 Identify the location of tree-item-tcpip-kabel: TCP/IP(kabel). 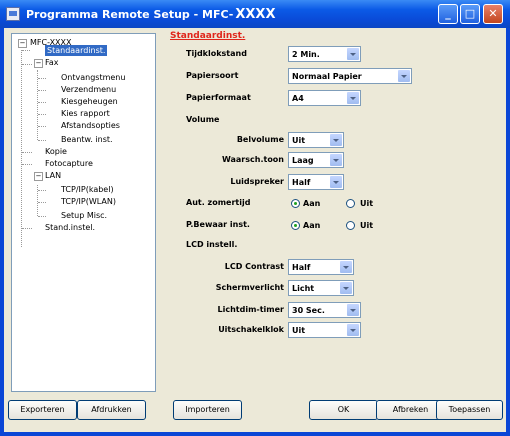
(87, 189).